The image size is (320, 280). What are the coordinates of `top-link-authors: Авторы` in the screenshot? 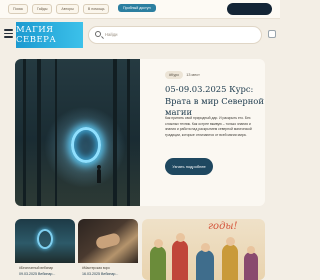 It's located at (67, 9).